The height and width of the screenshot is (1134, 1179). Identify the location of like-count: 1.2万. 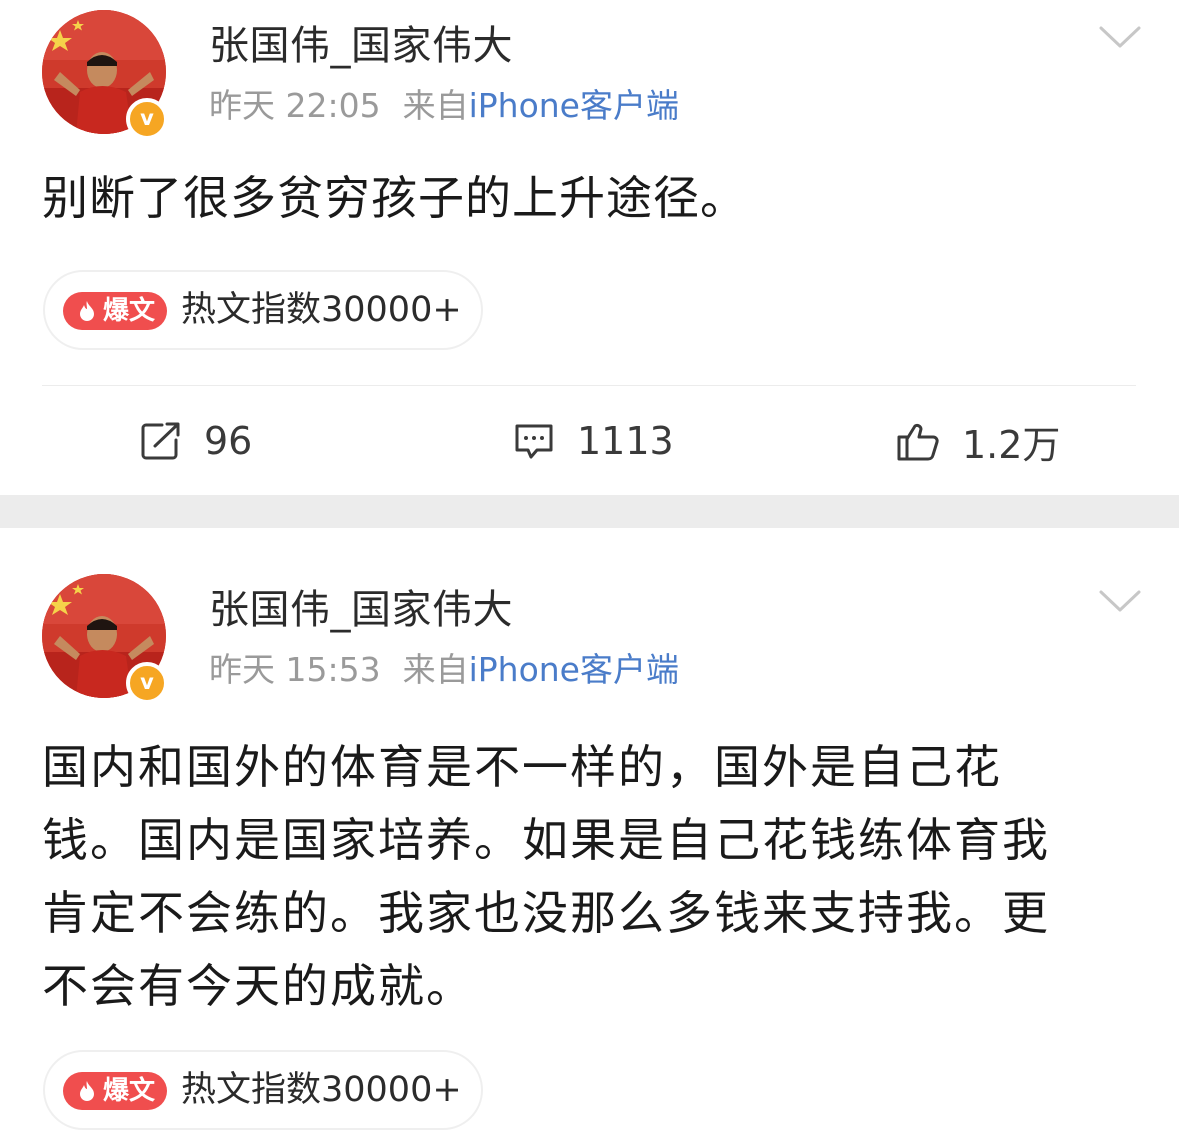
(1011, 444).